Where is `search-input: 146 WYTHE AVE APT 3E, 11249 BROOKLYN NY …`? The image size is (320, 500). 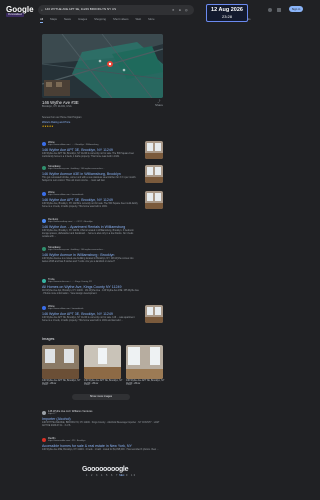
search-input: 146 WYTHE AVE APT 3E, 11249 BROOKLYN NY … is located at coordinates (80, 9).